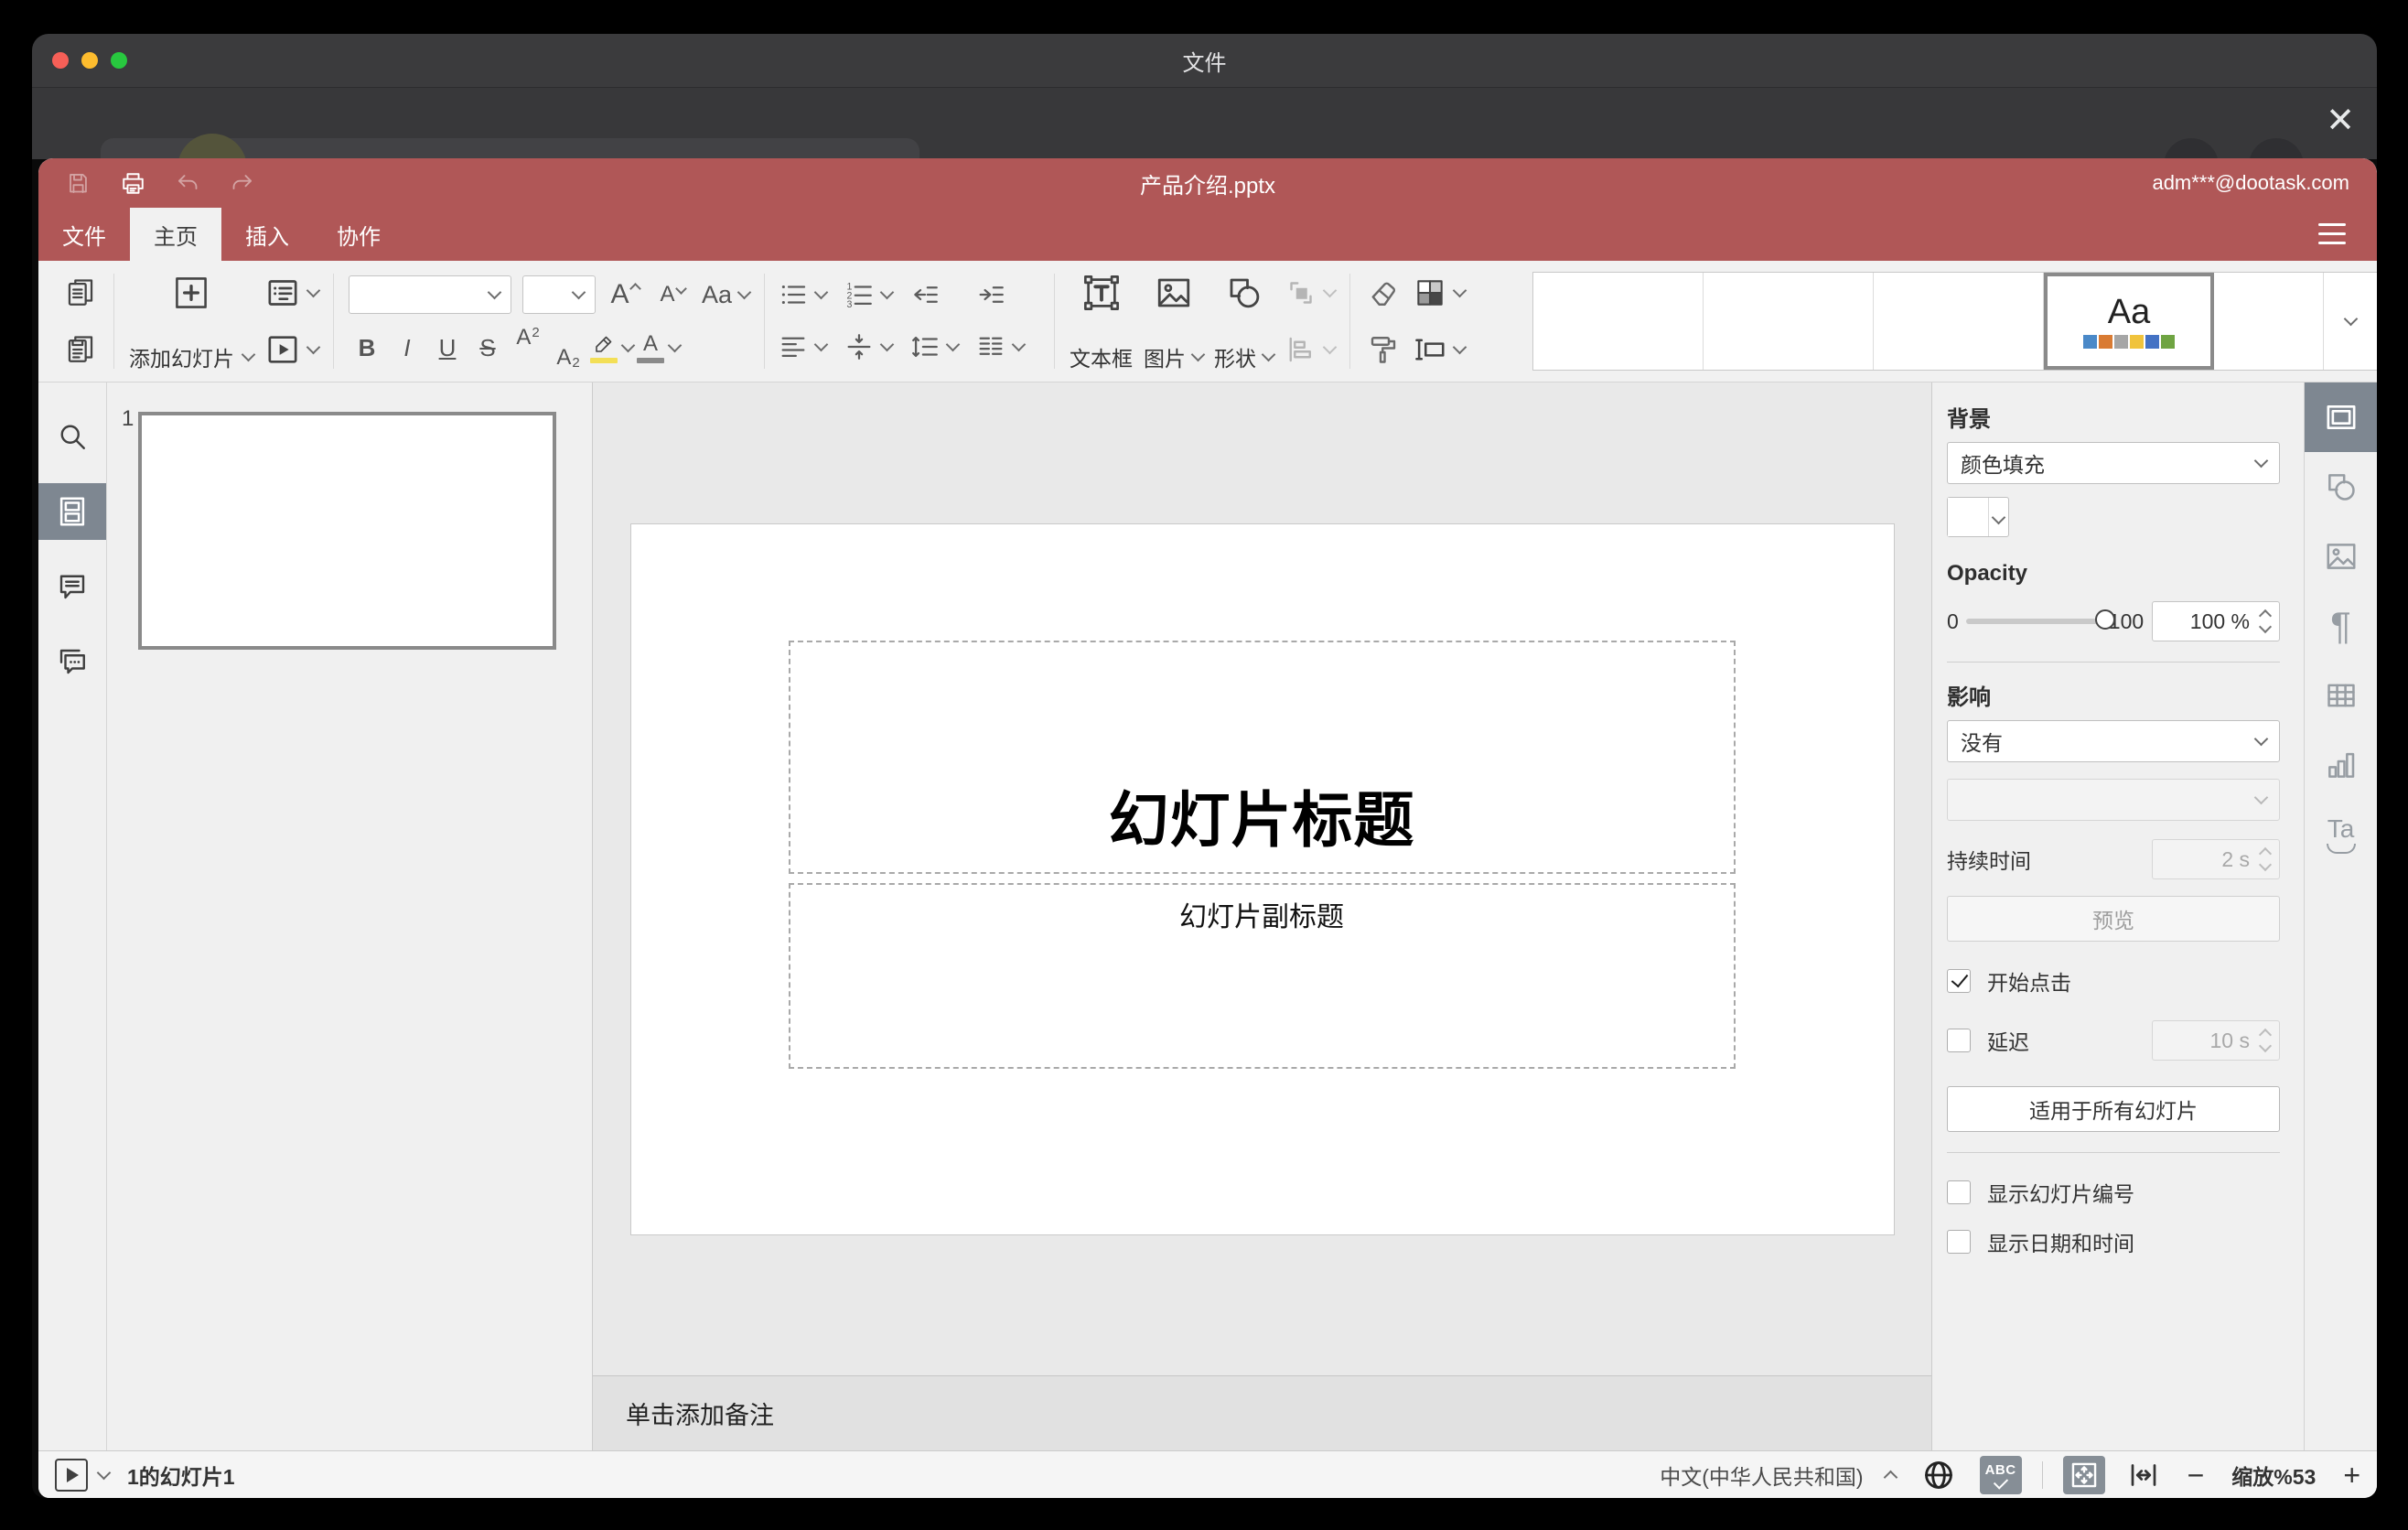  Describe the element at coordinates (430, 294) in the screenshot. I see `font-name-combo` at that location.